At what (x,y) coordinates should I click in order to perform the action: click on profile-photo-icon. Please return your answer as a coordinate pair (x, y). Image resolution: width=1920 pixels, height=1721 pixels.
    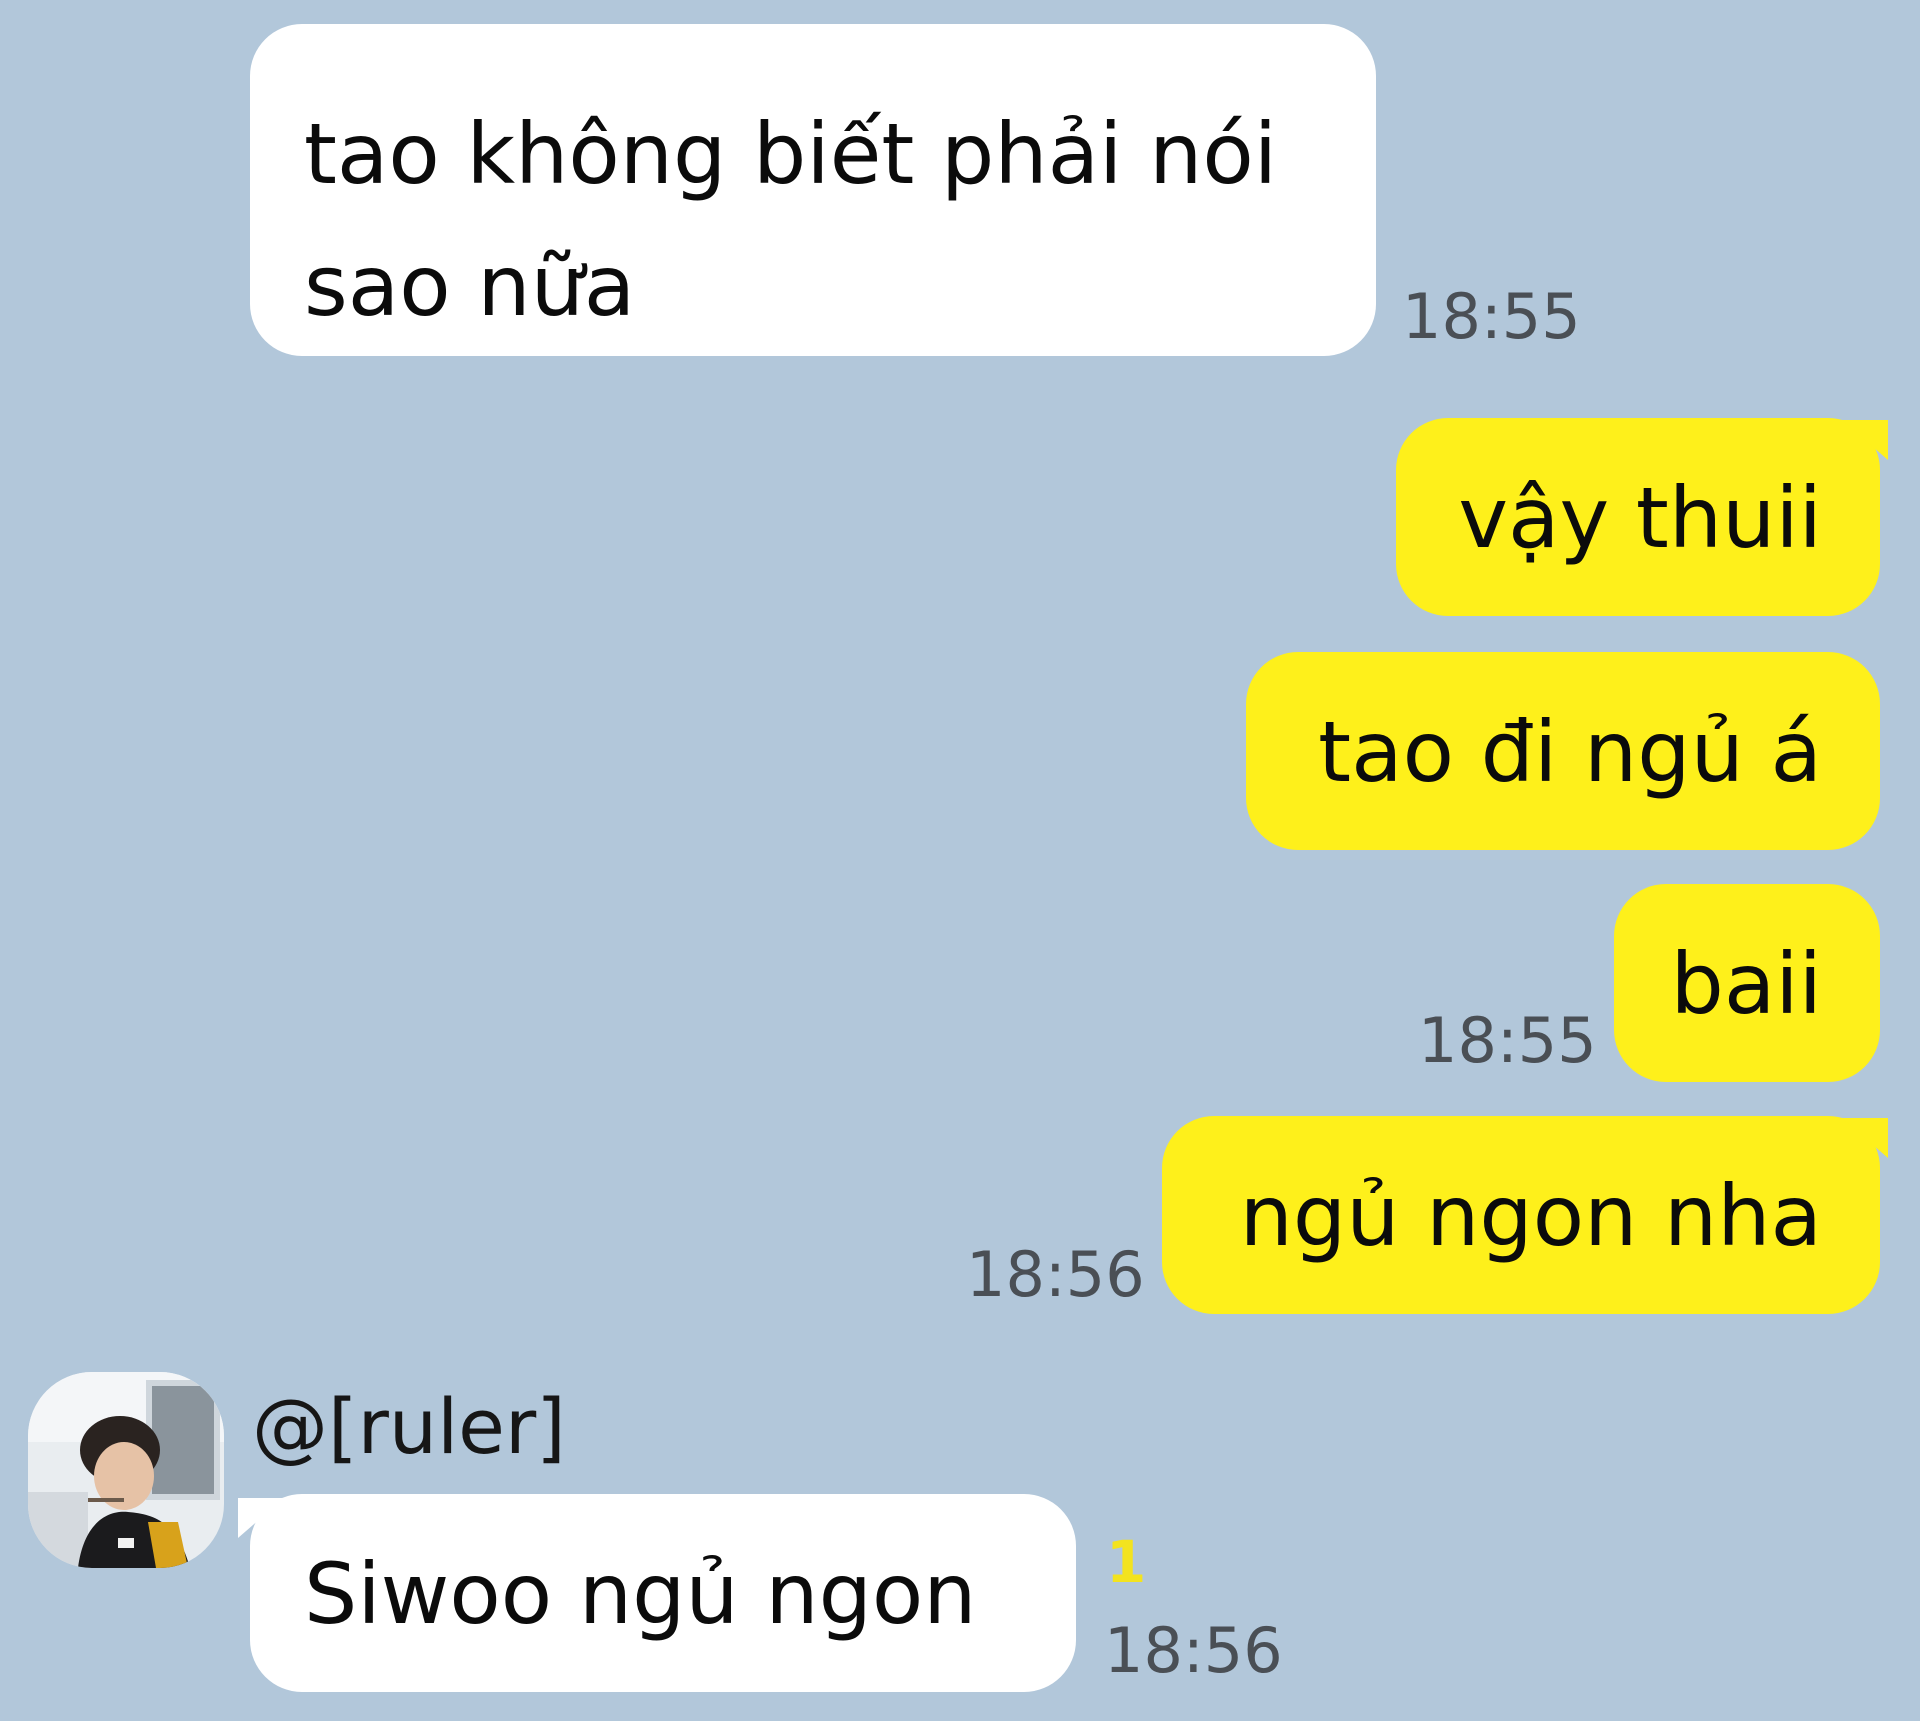
    Looking at the image, I should click on (126, 1470).